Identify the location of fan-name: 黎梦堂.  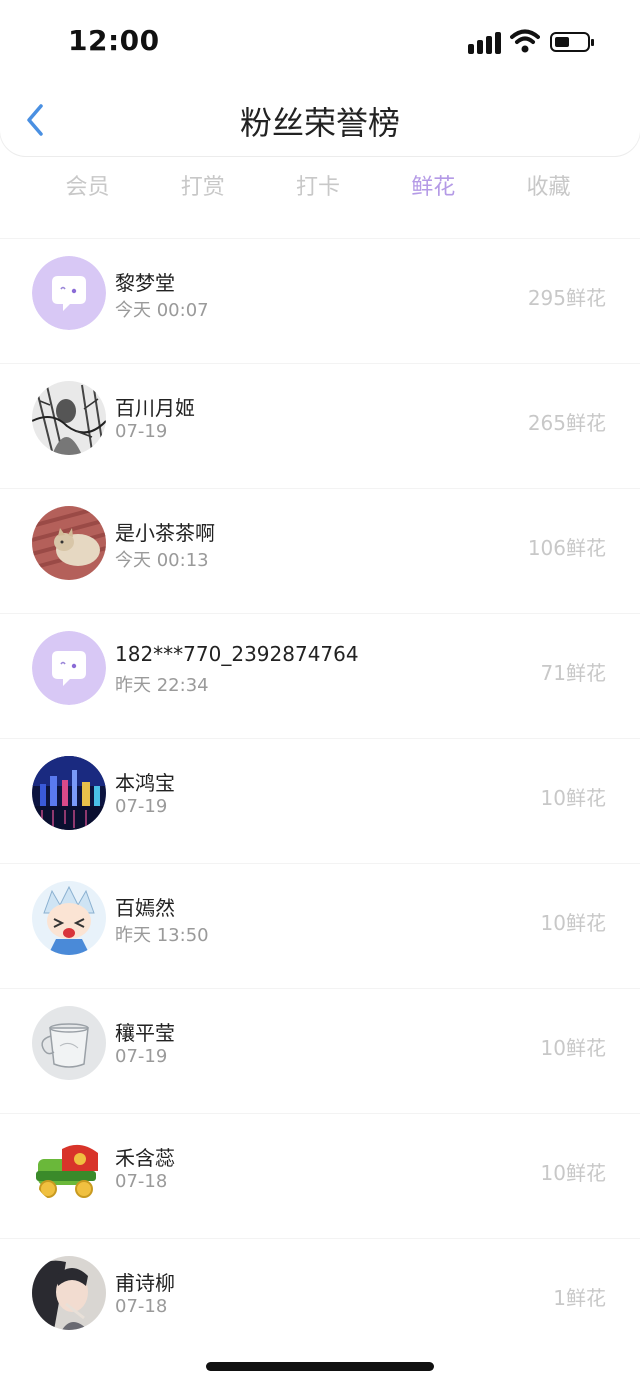
(145, 283).